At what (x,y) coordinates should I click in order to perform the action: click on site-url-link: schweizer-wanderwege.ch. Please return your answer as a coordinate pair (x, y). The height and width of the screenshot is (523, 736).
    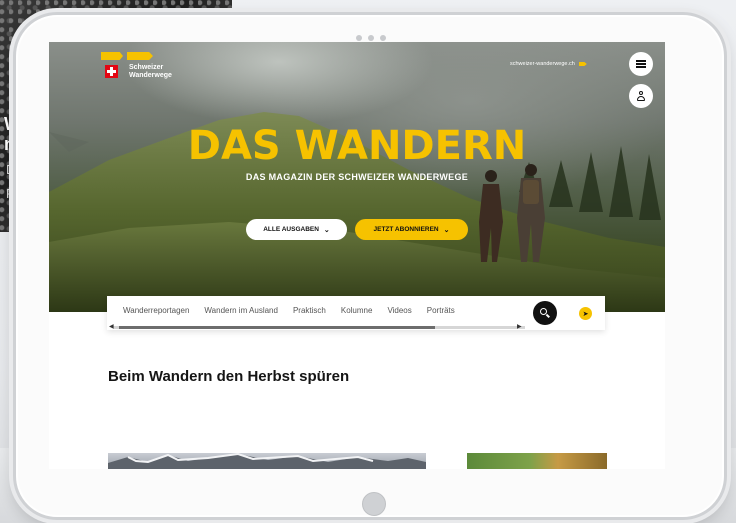
    Looking at the image, I should click on (548, 64).